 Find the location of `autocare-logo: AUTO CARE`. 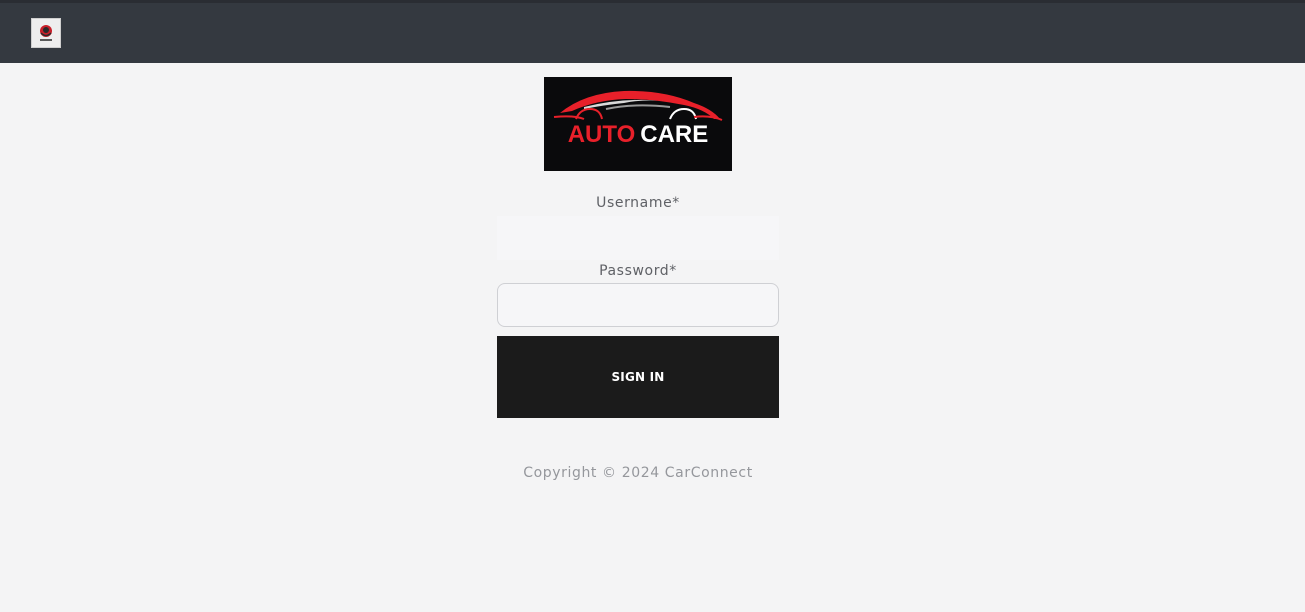

autocare-logo: AUTO CARE is located at coordinates (638, 124).